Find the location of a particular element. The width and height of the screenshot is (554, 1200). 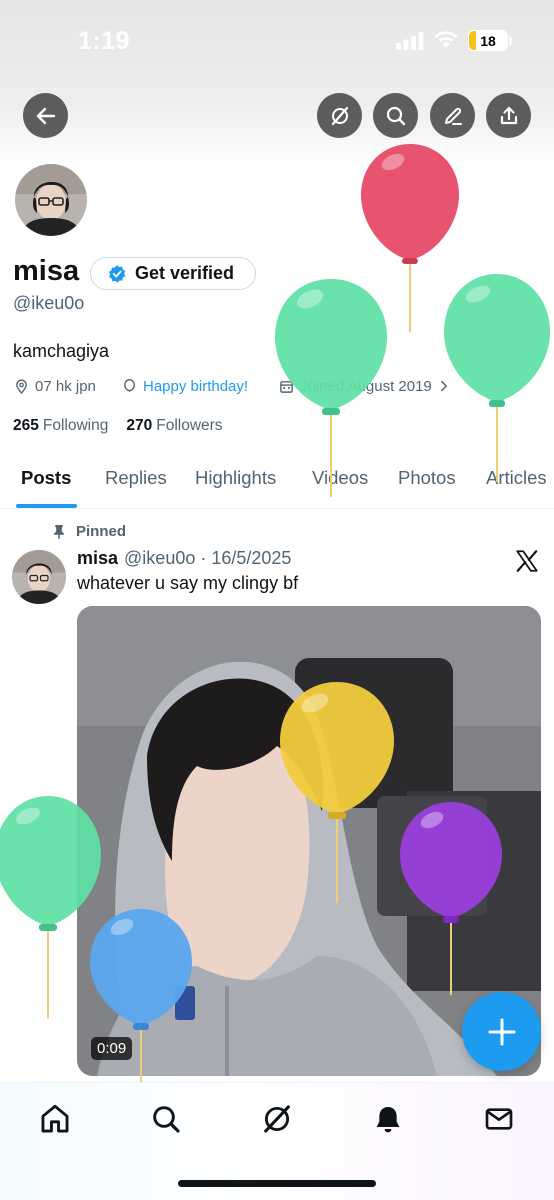

edit-icon is located at coordinates (453, 116).